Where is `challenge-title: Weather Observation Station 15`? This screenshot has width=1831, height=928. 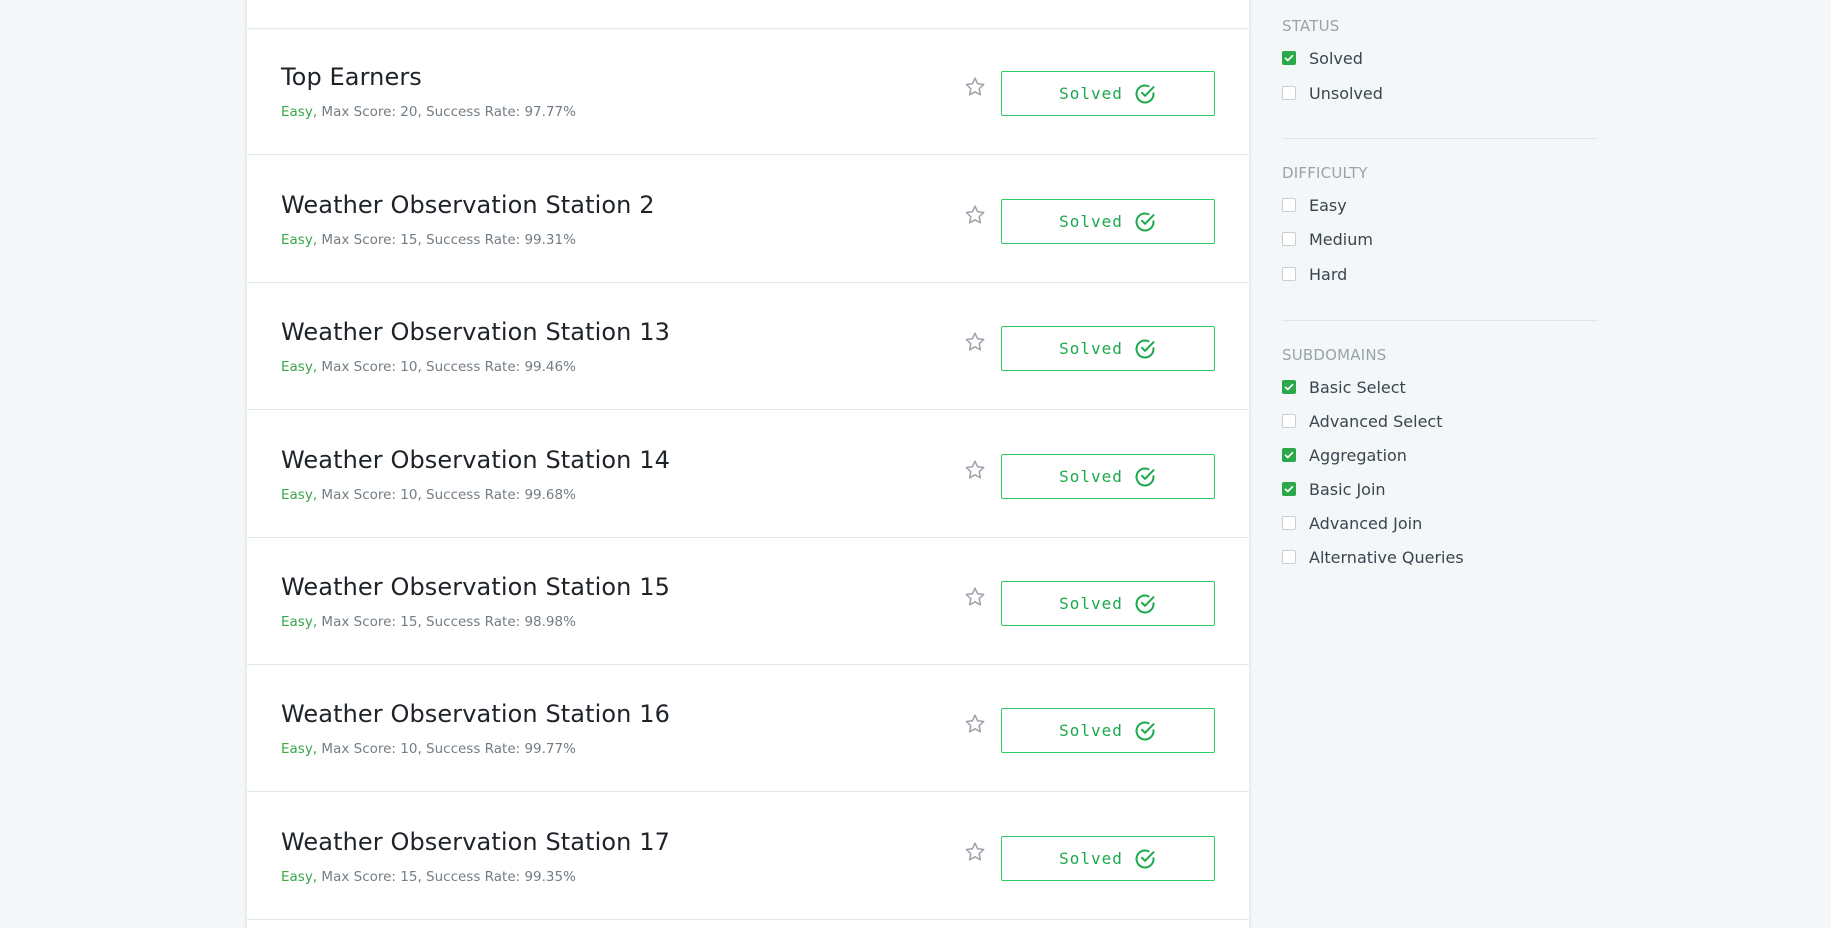
challenge-title: Weather Observation Station 15 is located at coordinates (475, 587).